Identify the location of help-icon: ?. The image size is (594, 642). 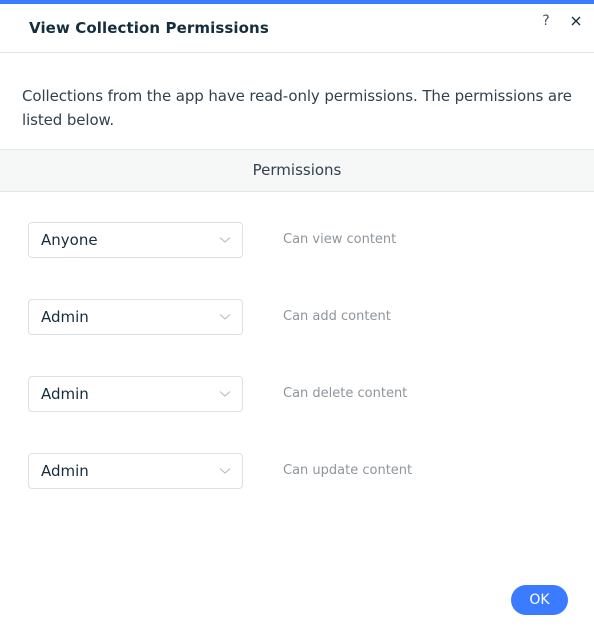
(546, 21).